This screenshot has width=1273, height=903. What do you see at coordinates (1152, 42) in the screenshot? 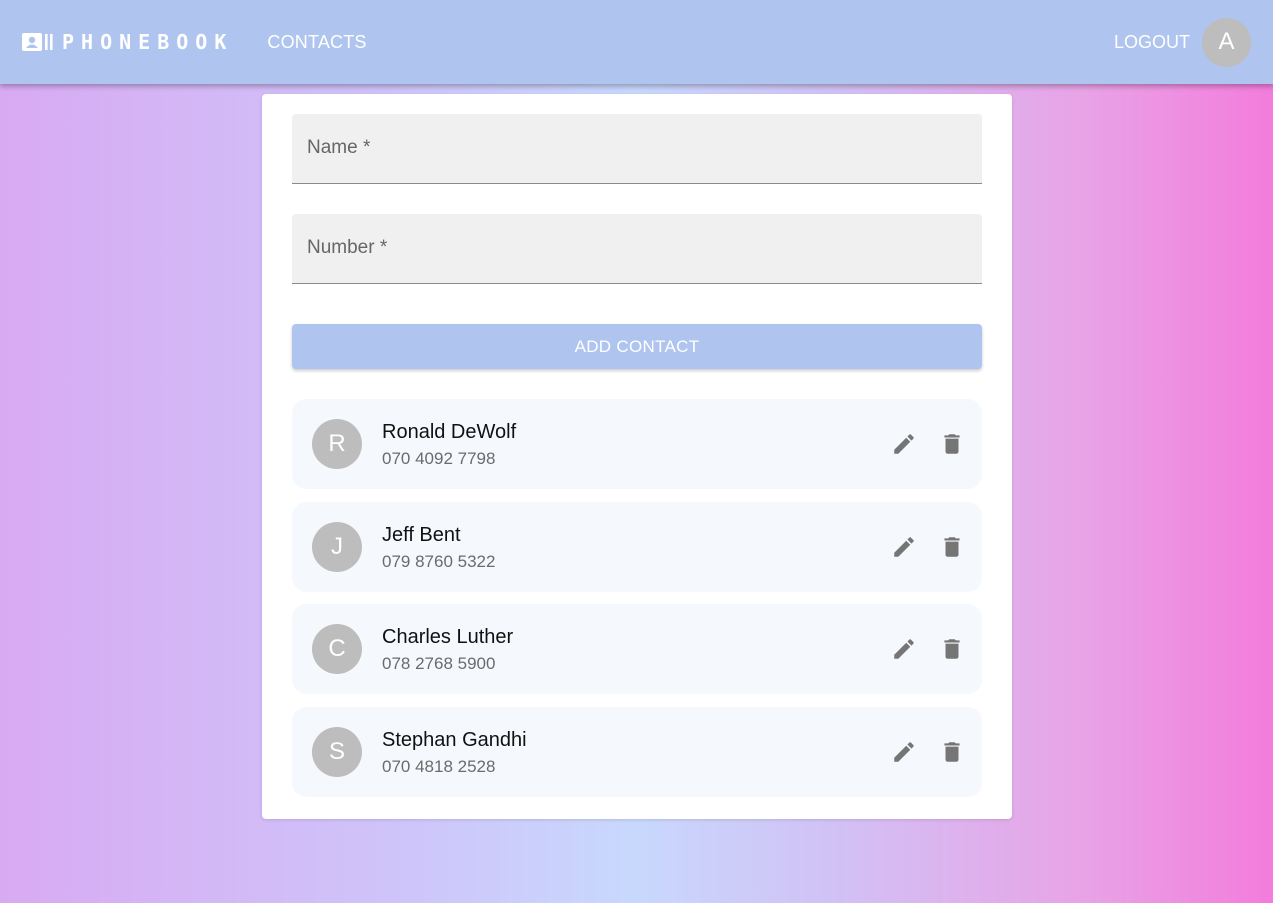
I see `logout-button: LOGOUT` at bounding box center [1152, 42].